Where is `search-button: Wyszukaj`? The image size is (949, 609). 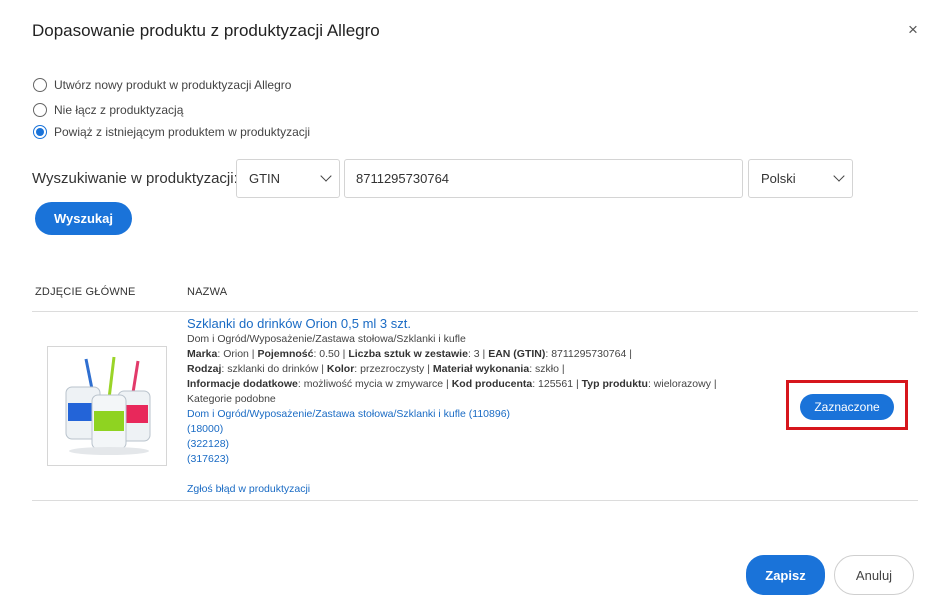
search-button: Wyszukaj is located at coordinates (83, 218).